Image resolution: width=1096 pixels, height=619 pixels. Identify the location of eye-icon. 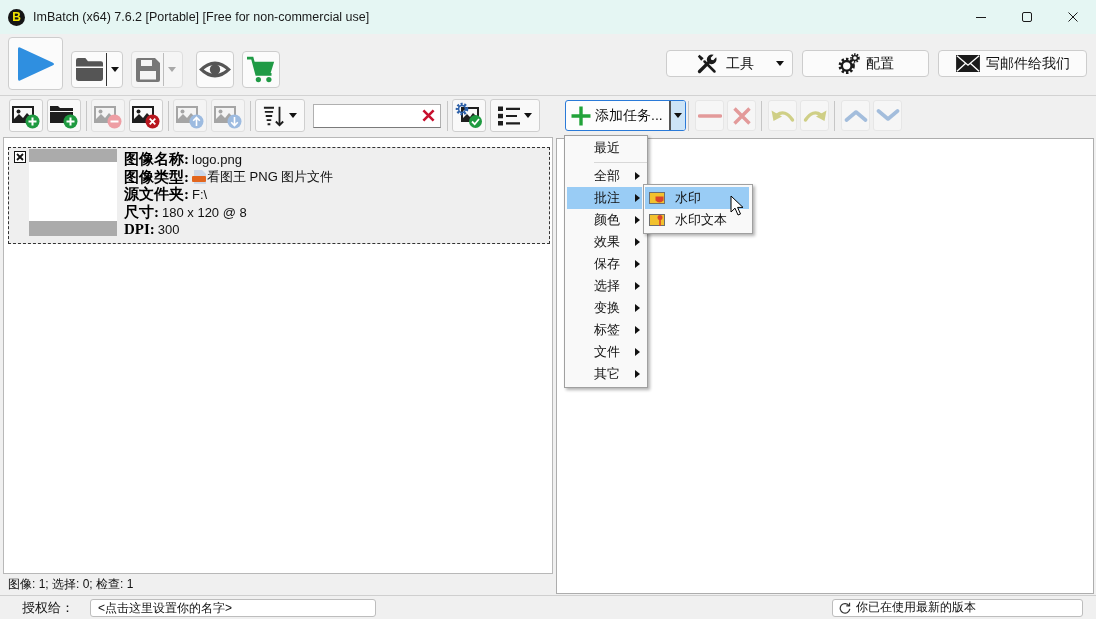
(215, 69).